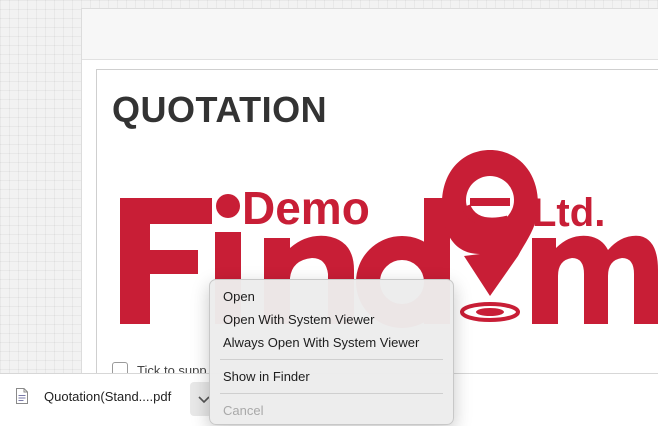 The image size is (658, 426). I want to click on menu-item-open: Open, so click(331, 296).